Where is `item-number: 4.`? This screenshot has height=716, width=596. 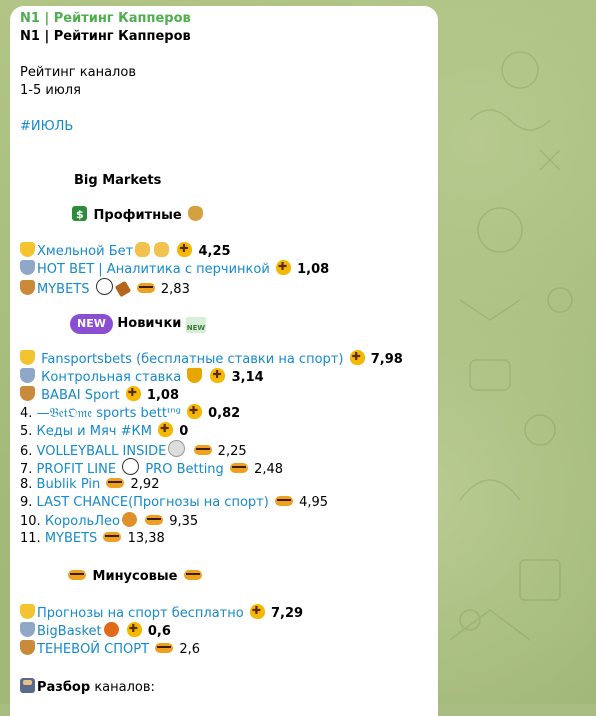
item-number: 4. is located at coordinates (26, 413).